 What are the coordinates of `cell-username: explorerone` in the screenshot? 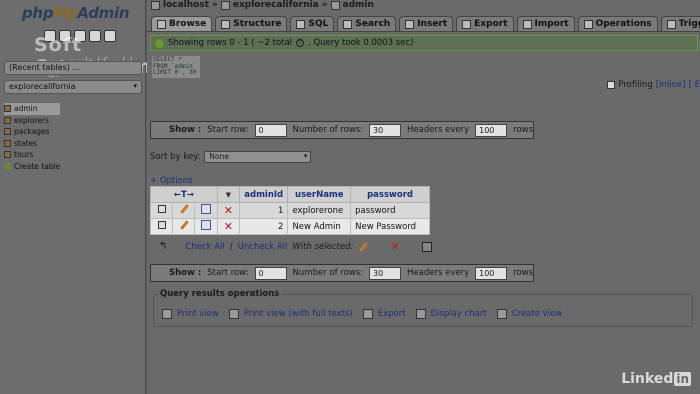 It's located at (319, 210).